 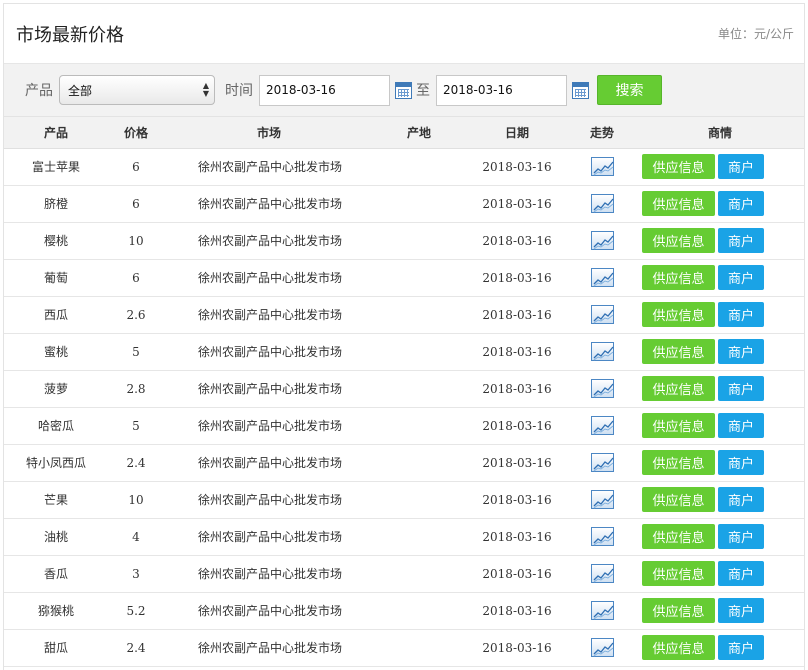 I want to click on search-button: 搜索, so click(x=629, y=90).